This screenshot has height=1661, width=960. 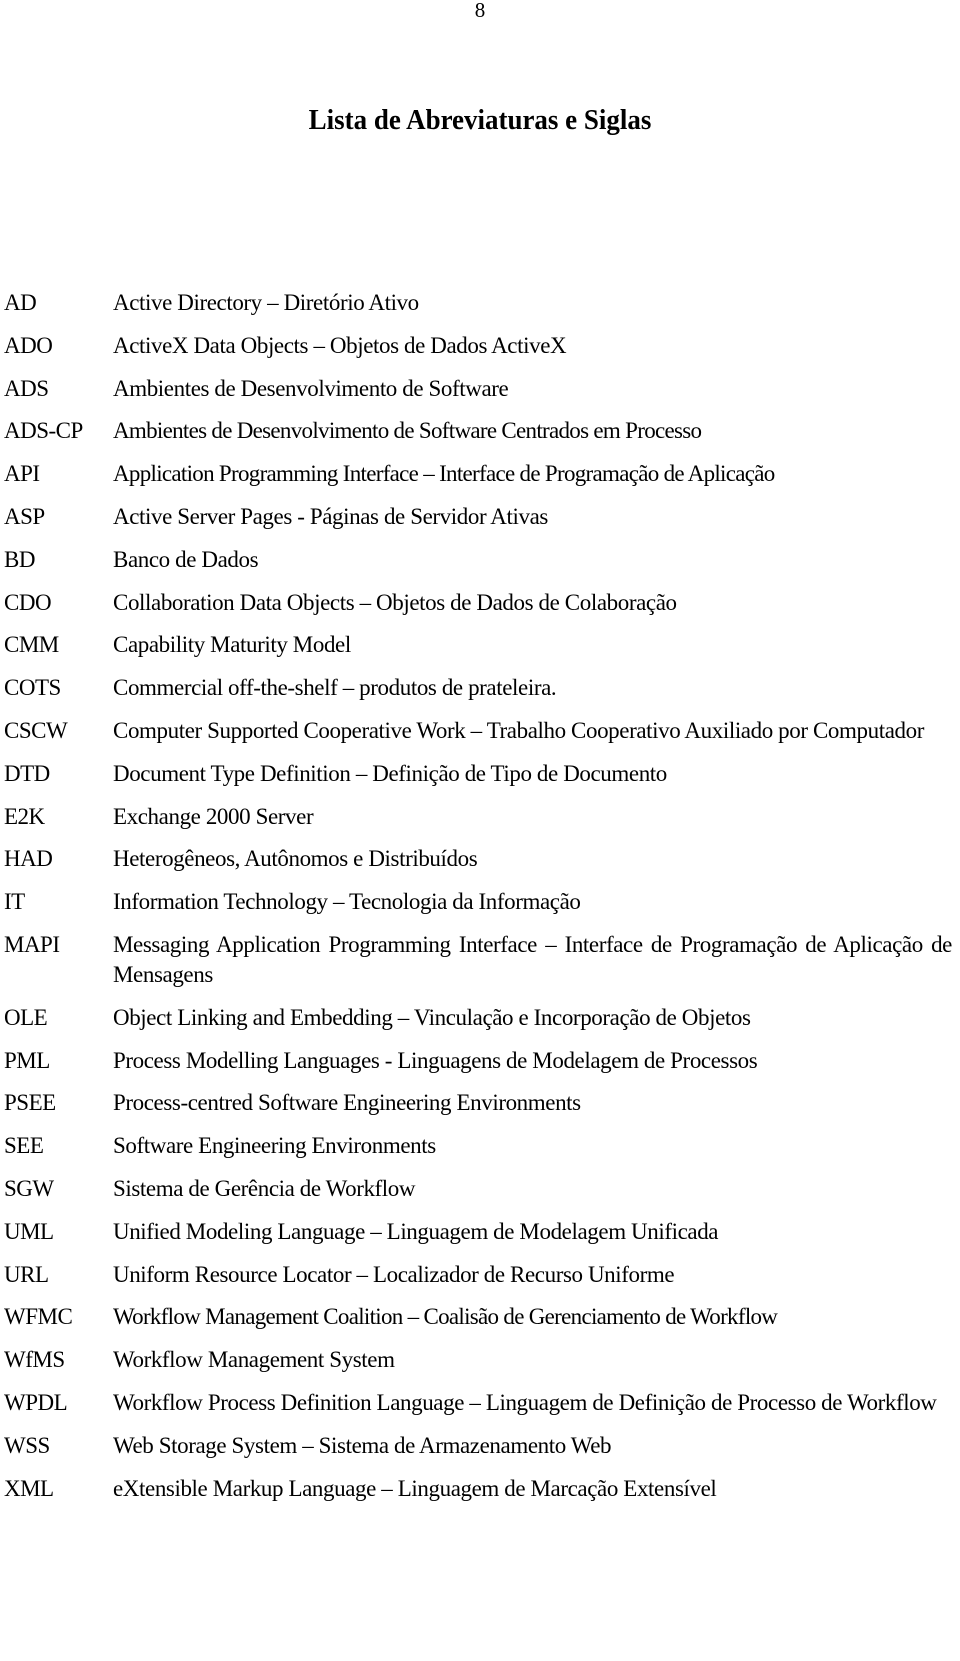 What do you see at coordinates (213, 816) in the screenshot?
I see `abbreviation-definition: Exchange 2000 Server` at bounding box center [213, 816].